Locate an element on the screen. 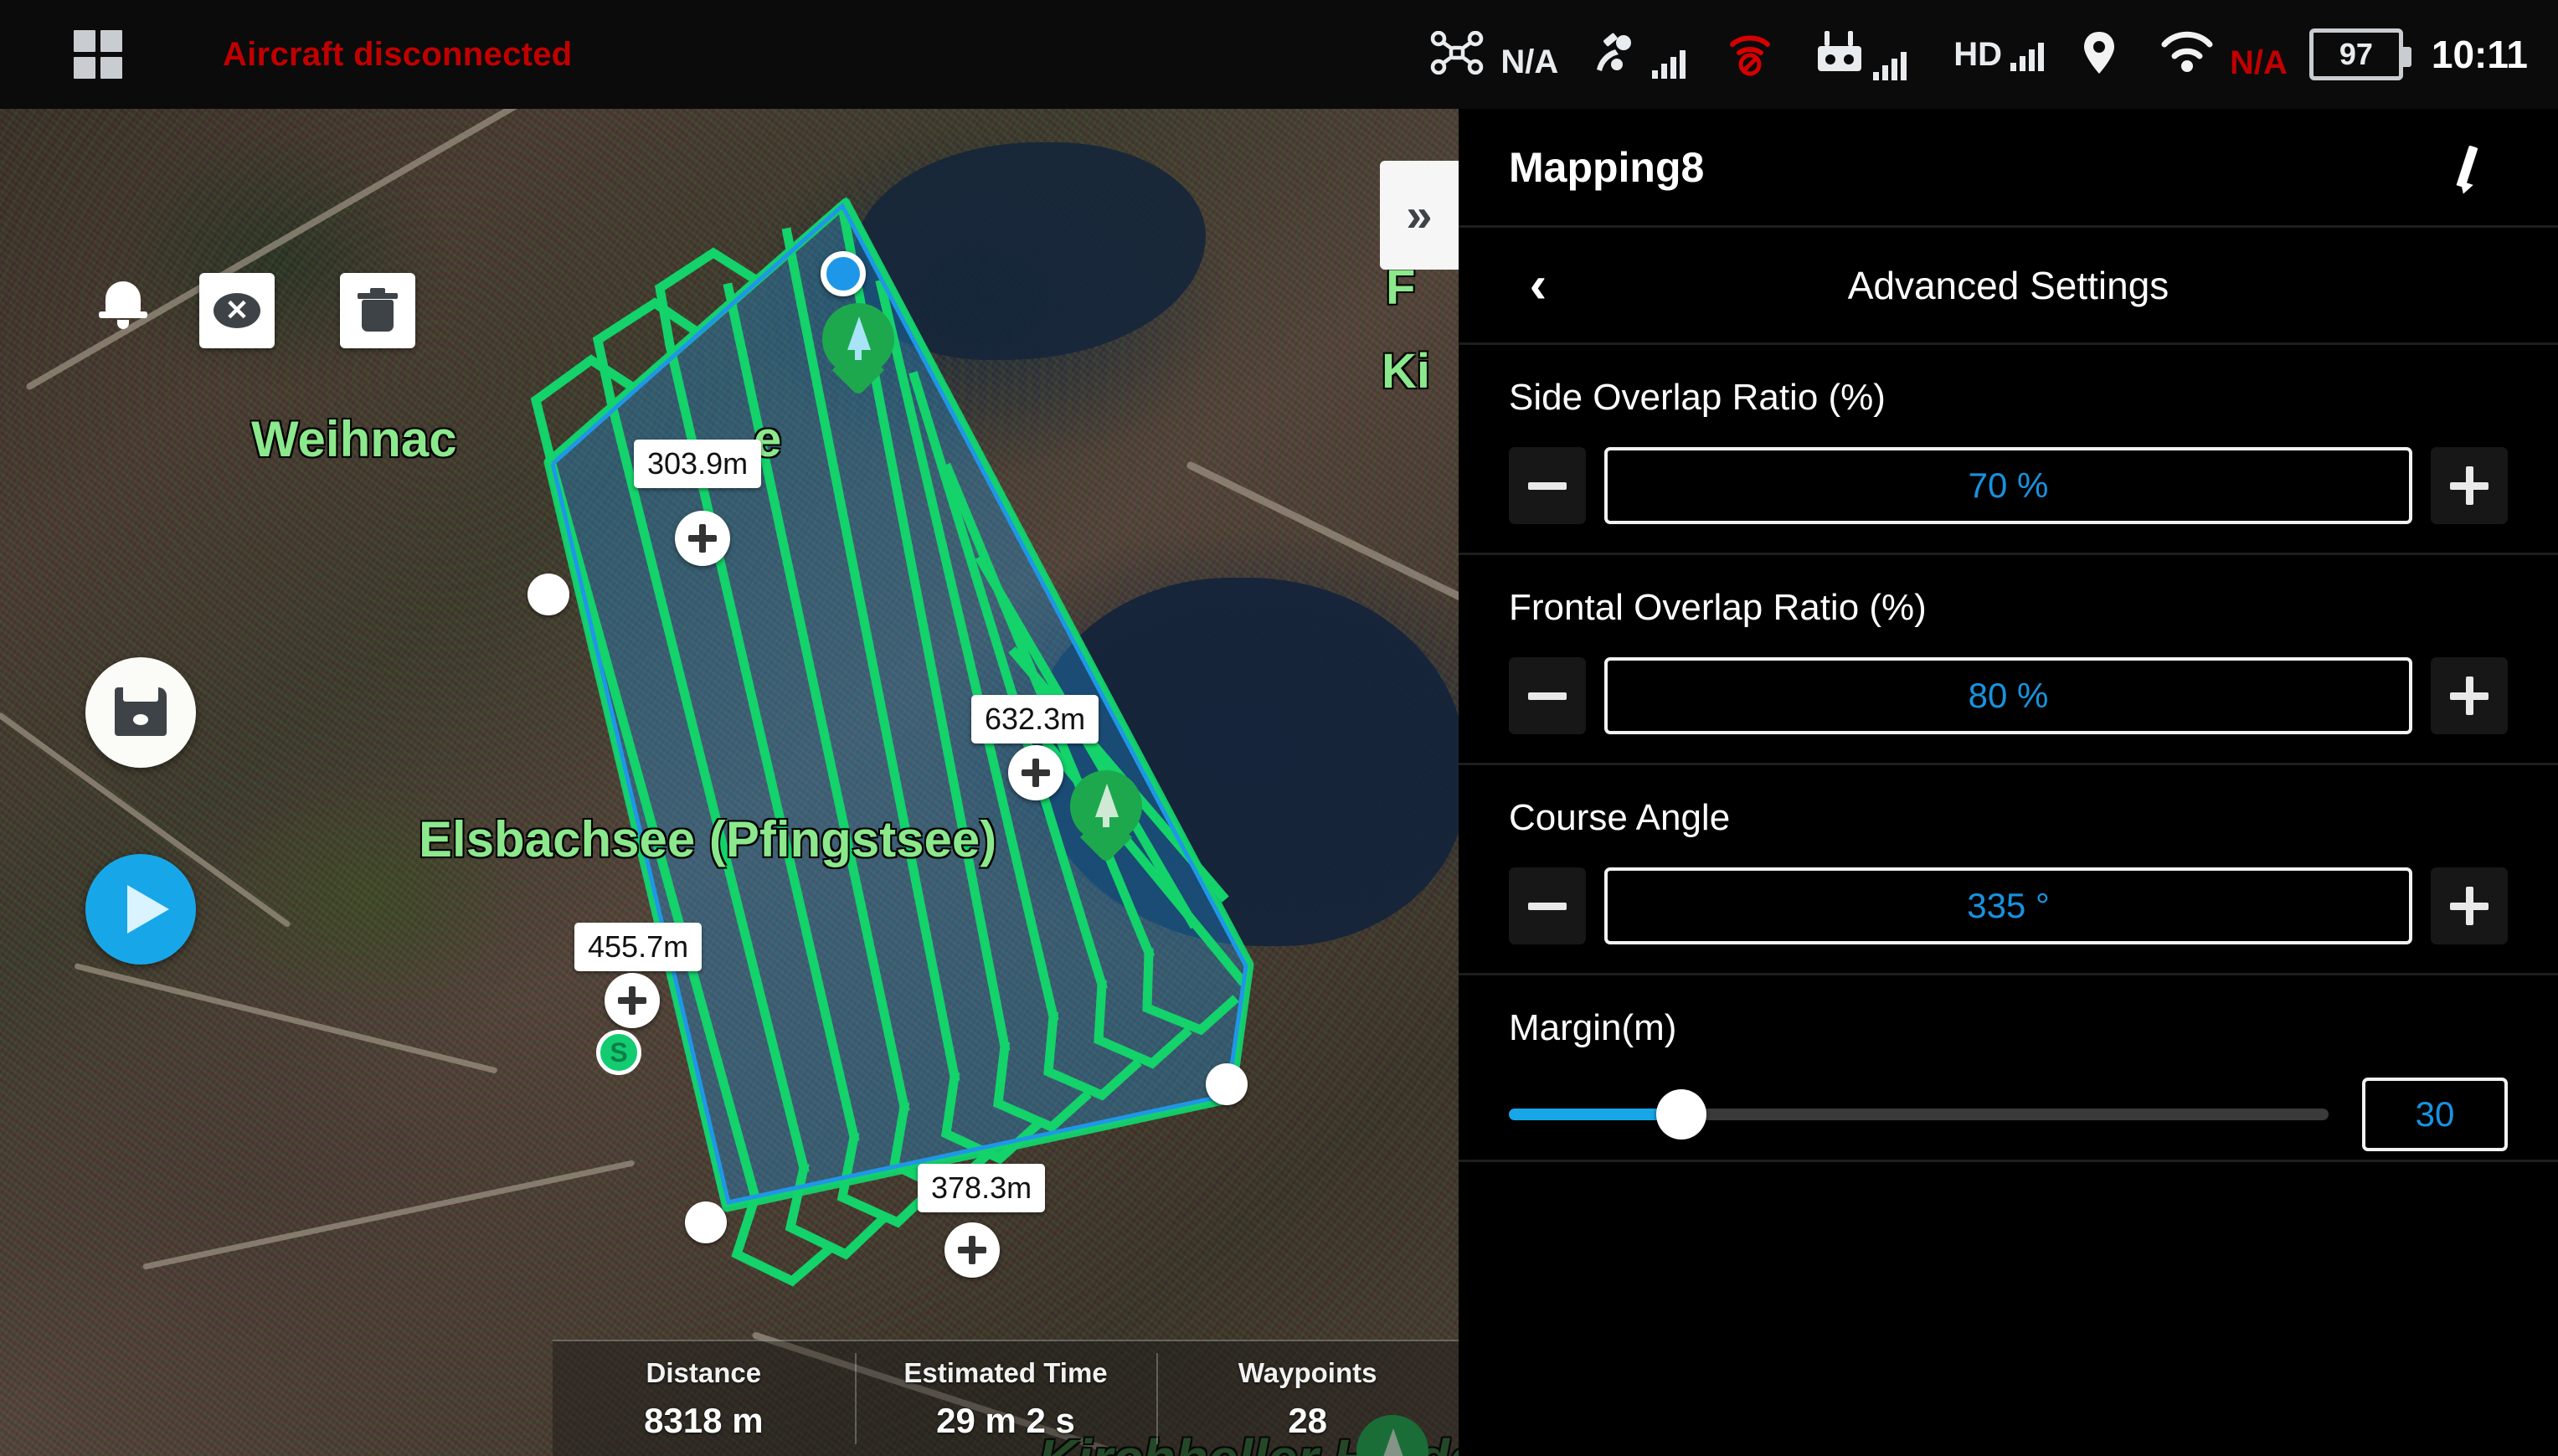  battery-percent: 97 is located at coordinates (2356, 54).